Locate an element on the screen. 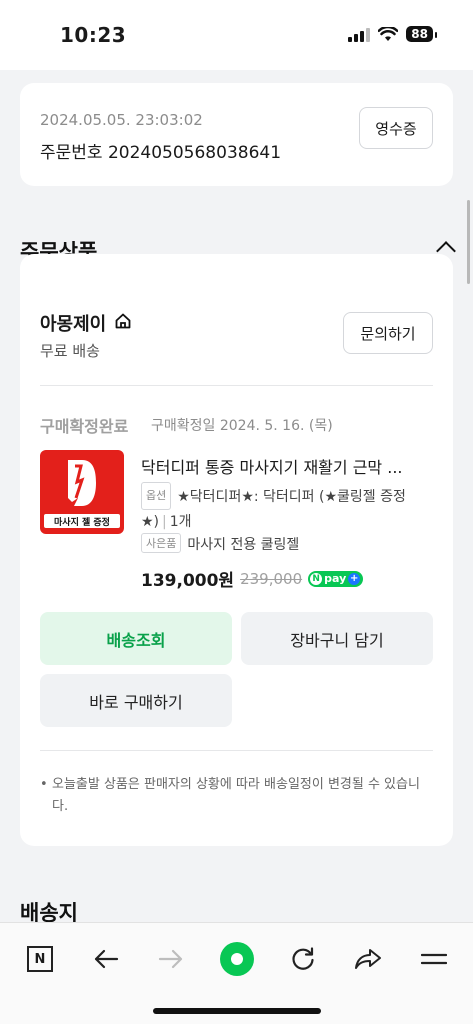 This screenshot has width=473, height=1024. brand-logo-image is located at coordinates (82, 483).